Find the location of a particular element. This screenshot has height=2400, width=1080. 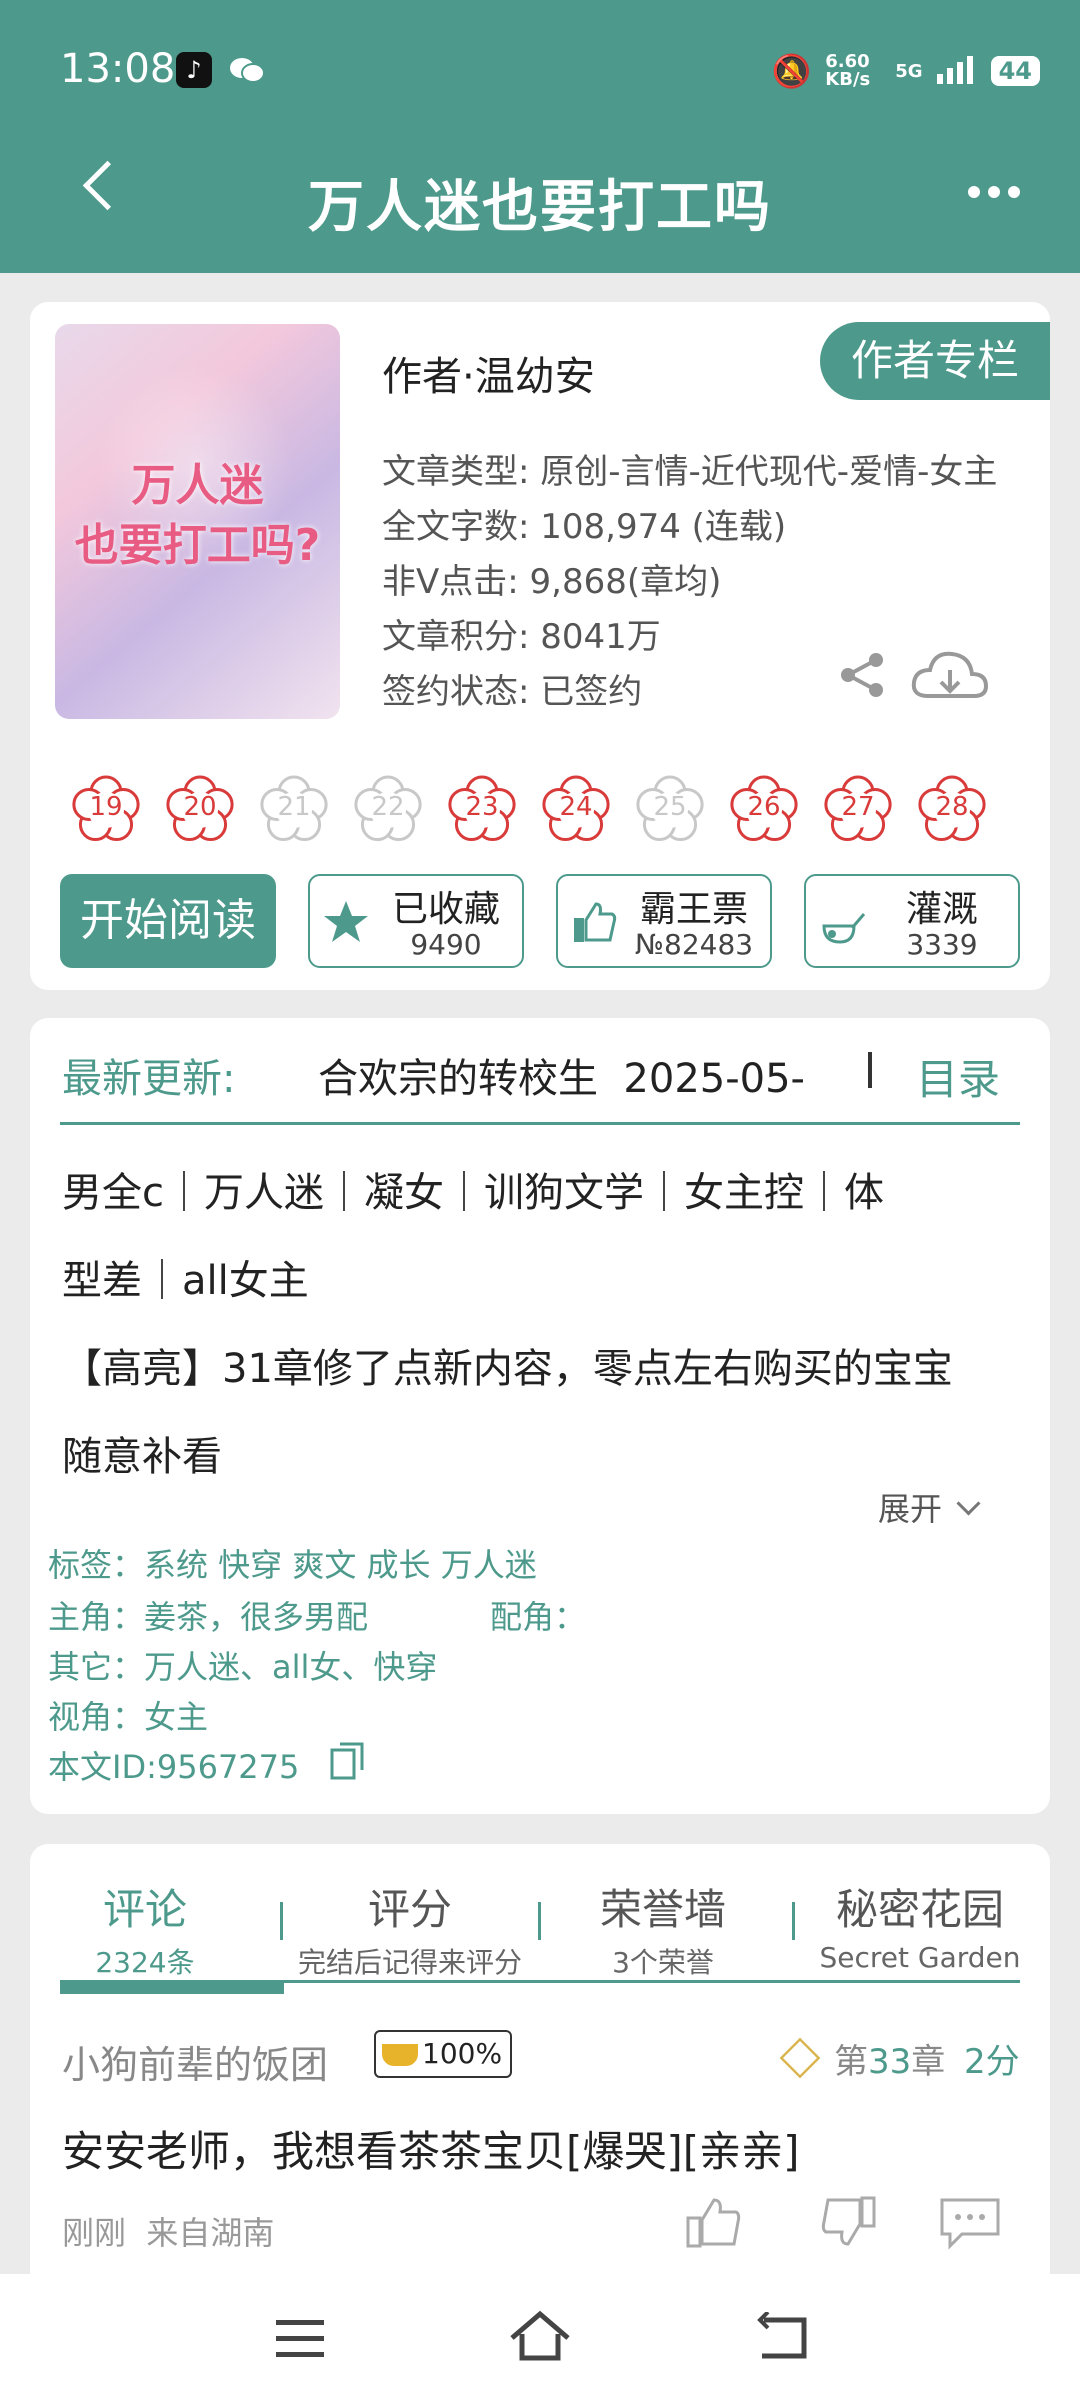

menu-icon is located at coordinates (300, 2340).